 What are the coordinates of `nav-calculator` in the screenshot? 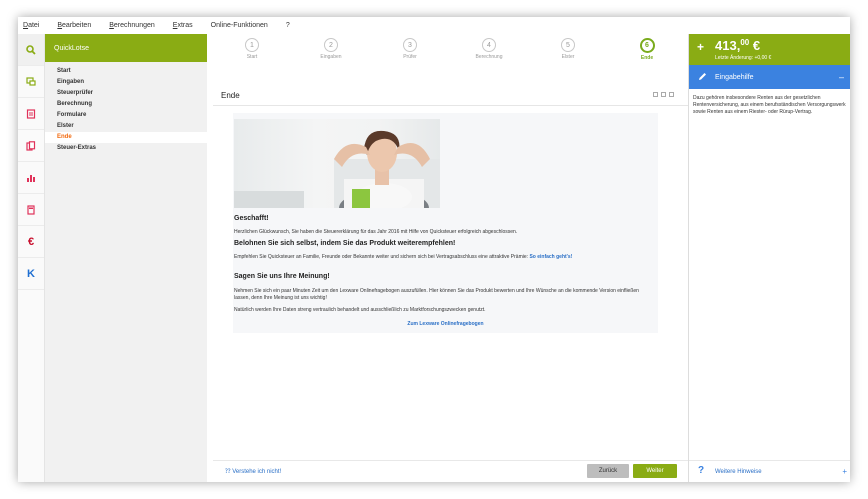 It's located at (31, 210).